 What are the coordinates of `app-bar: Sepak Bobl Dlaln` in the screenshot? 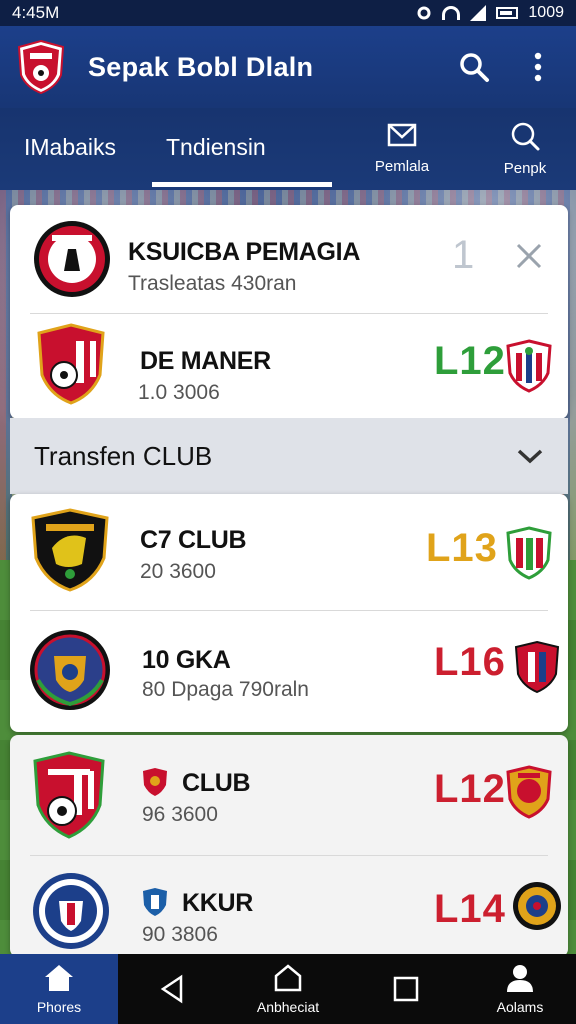 It's located at (288, 67).